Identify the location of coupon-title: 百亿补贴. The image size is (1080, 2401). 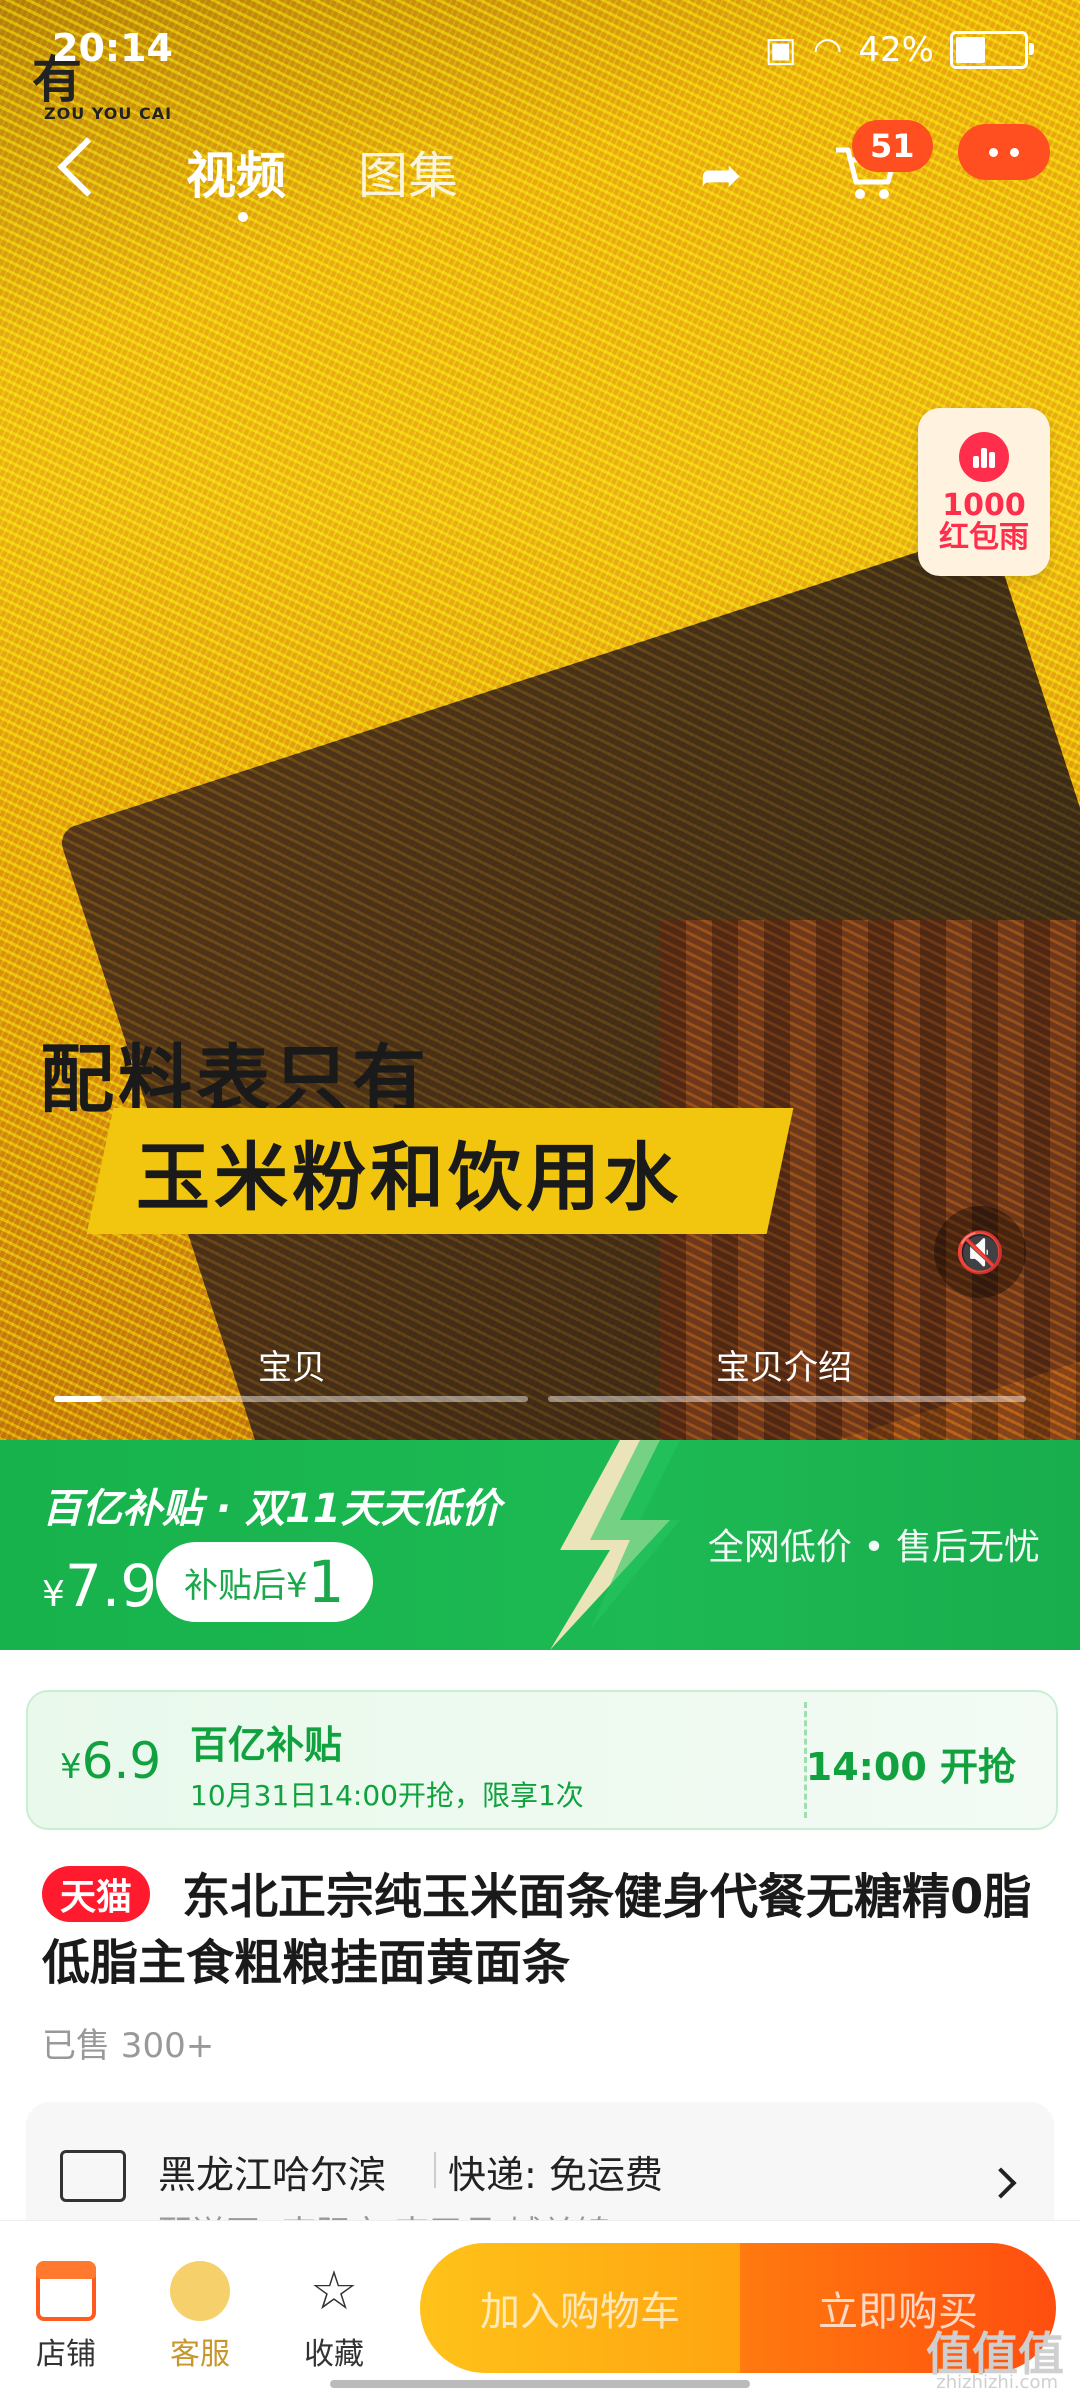
(266, 1745).